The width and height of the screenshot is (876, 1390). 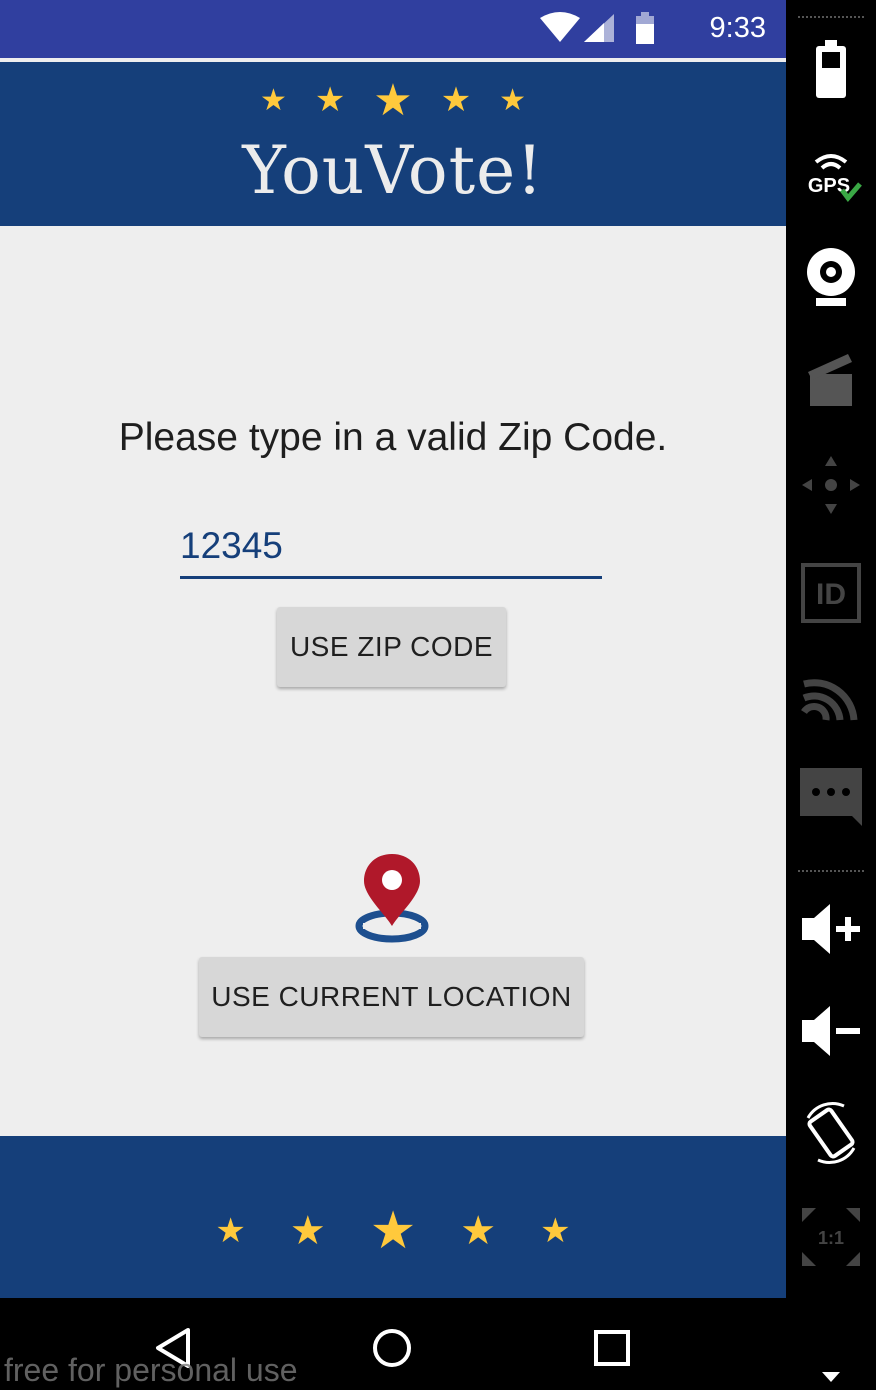 I want to click on chevron-down-icon, so click(x=831, y=1378).